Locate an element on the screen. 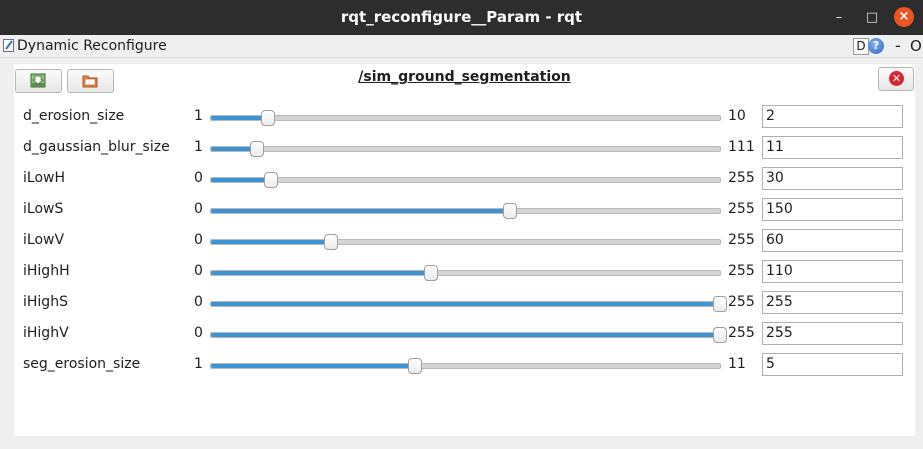  dock-options-button: O is located at coordinates (916, 46).